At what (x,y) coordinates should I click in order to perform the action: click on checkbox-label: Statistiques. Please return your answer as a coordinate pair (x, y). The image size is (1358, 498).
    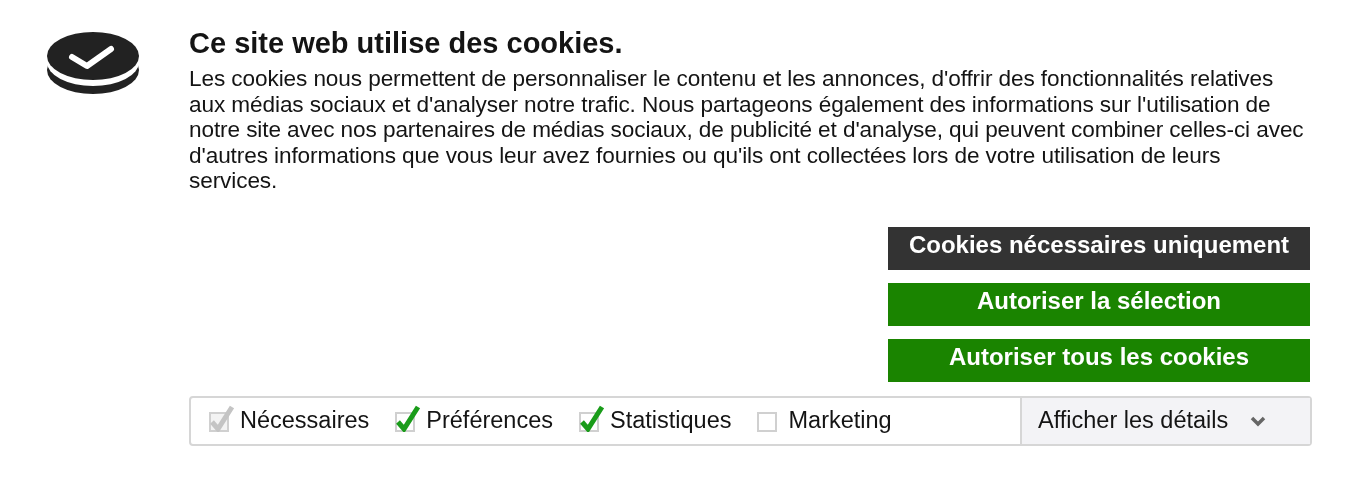
    Looking at the image, I should click on (671, 420).